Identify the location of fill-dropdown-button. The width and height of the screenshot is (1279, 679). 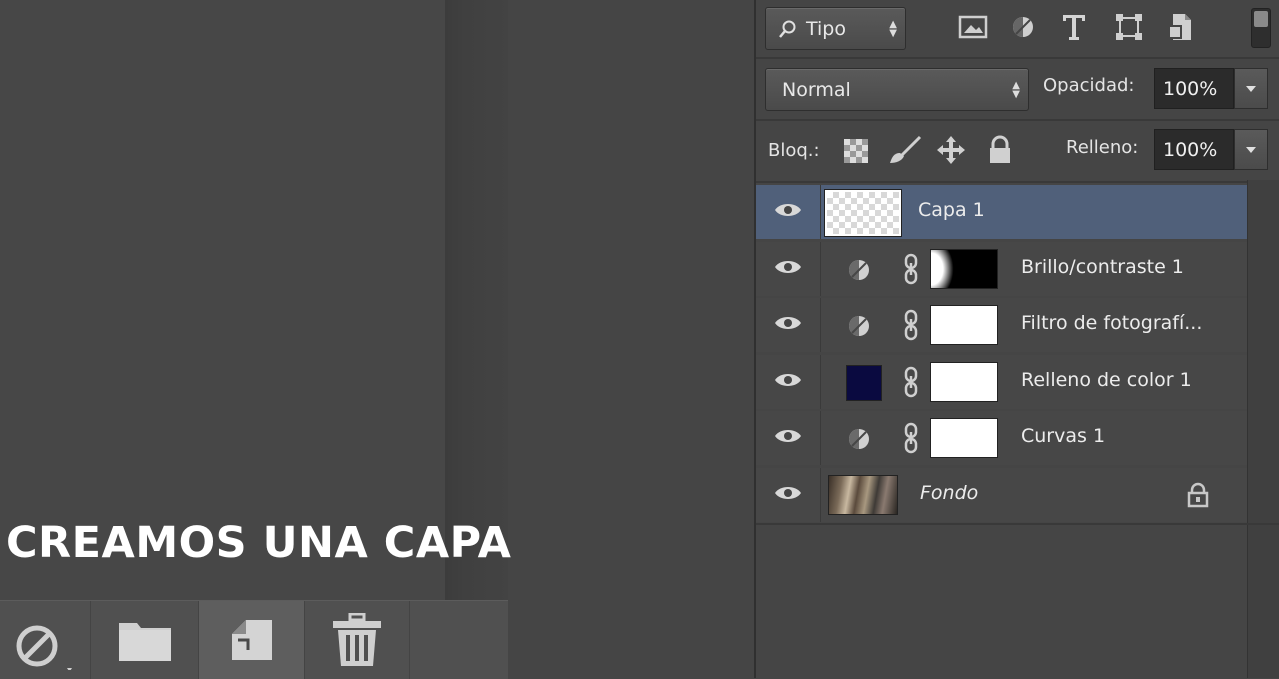
(1251, 149).